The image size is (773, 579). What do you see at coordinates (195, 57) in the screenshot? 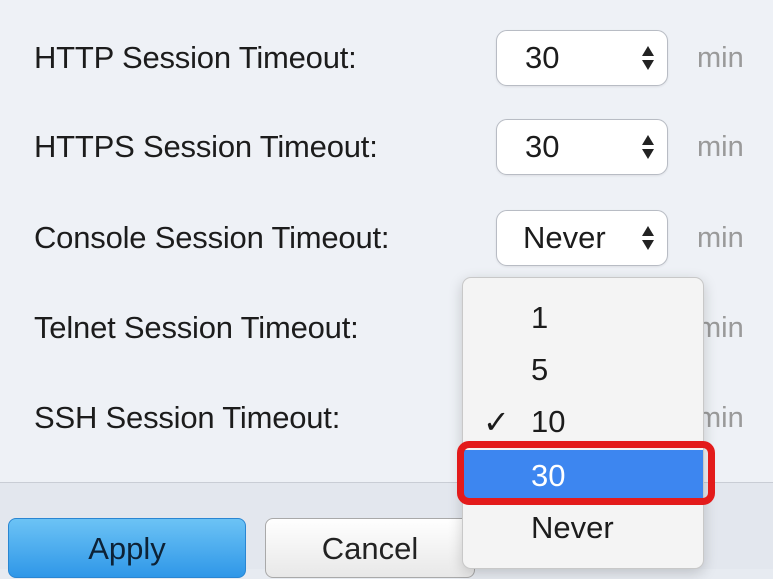
I see `http-timeout-label: HTTP Session Timeout:` at bounding box center [195, 57].